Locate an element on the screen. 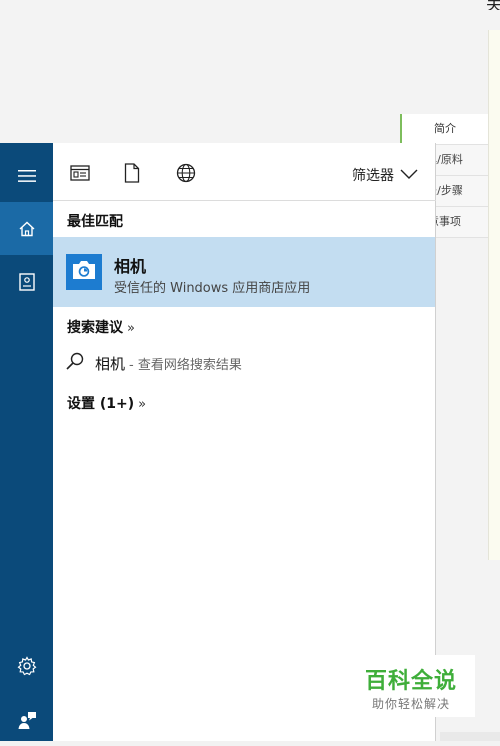 This screenshot has width=500, height=746. apps-filter-icon is located at coordinates (80, 175).